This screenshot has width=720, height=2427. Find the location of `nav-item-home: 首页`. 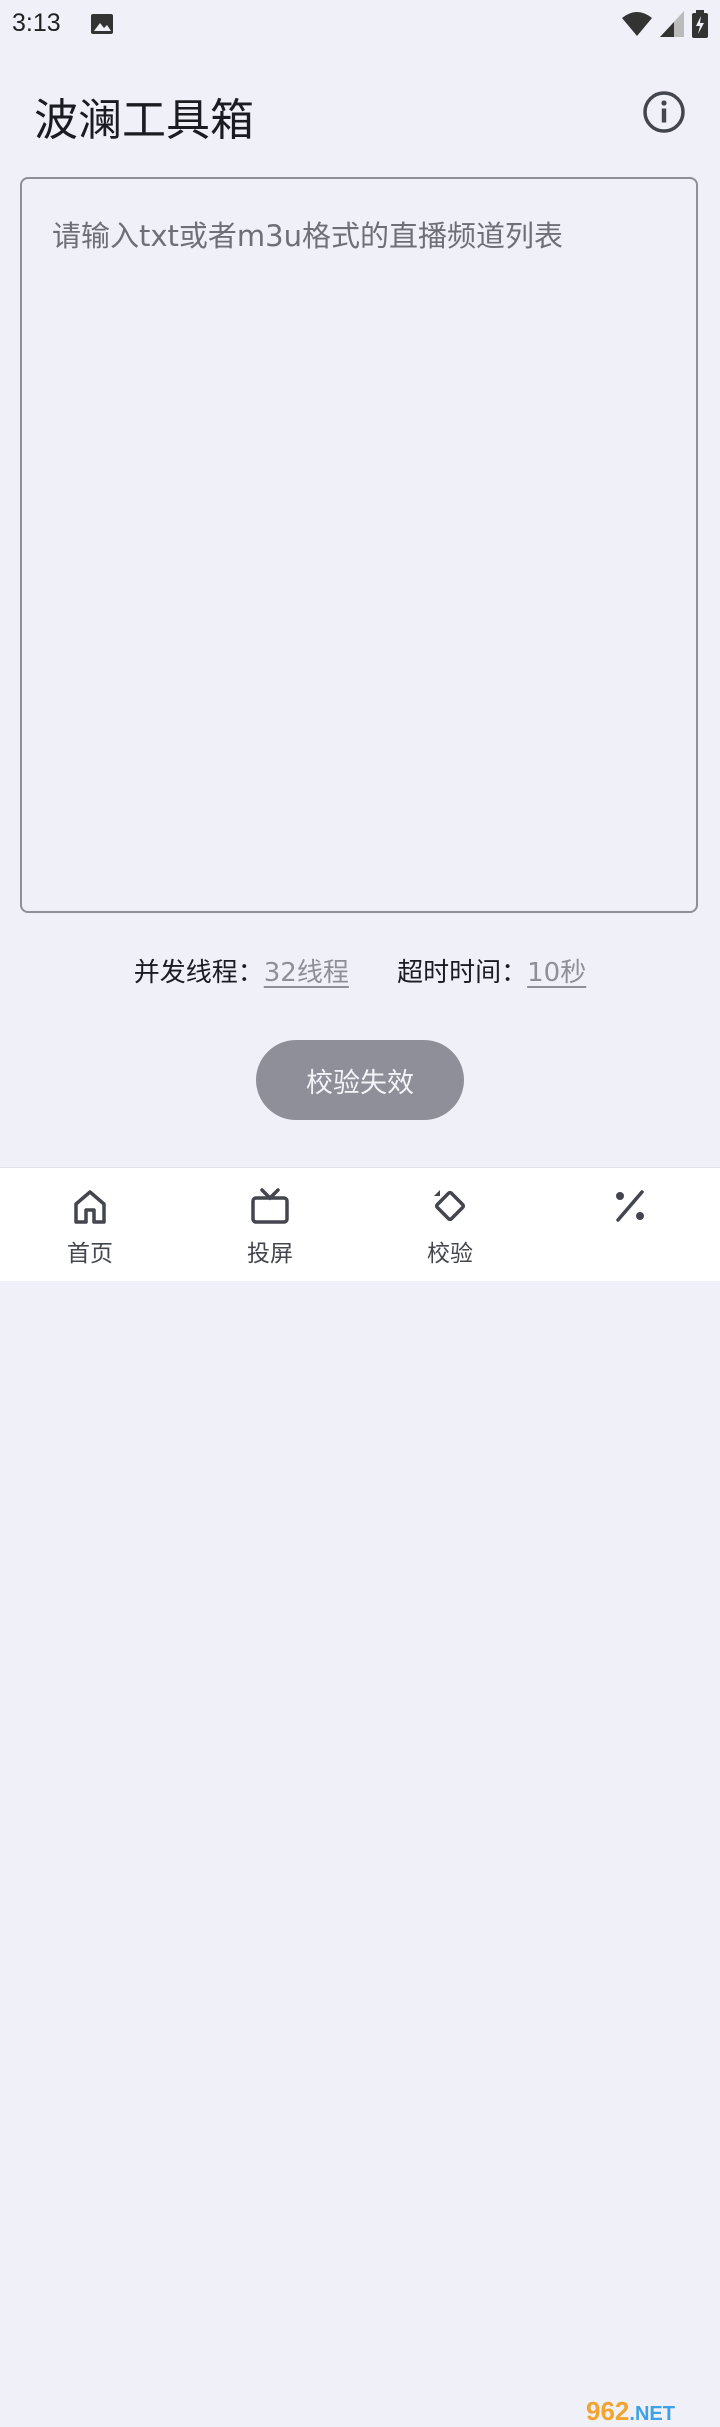

nav-item-home: 首页 is located at coordinates (90, 1224).